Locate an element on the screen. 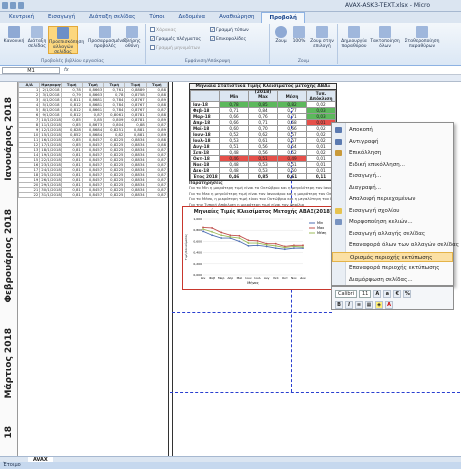  menu-item: Εισαγωγή αλλαγής σελίδας is located at coordinates (392, 234).